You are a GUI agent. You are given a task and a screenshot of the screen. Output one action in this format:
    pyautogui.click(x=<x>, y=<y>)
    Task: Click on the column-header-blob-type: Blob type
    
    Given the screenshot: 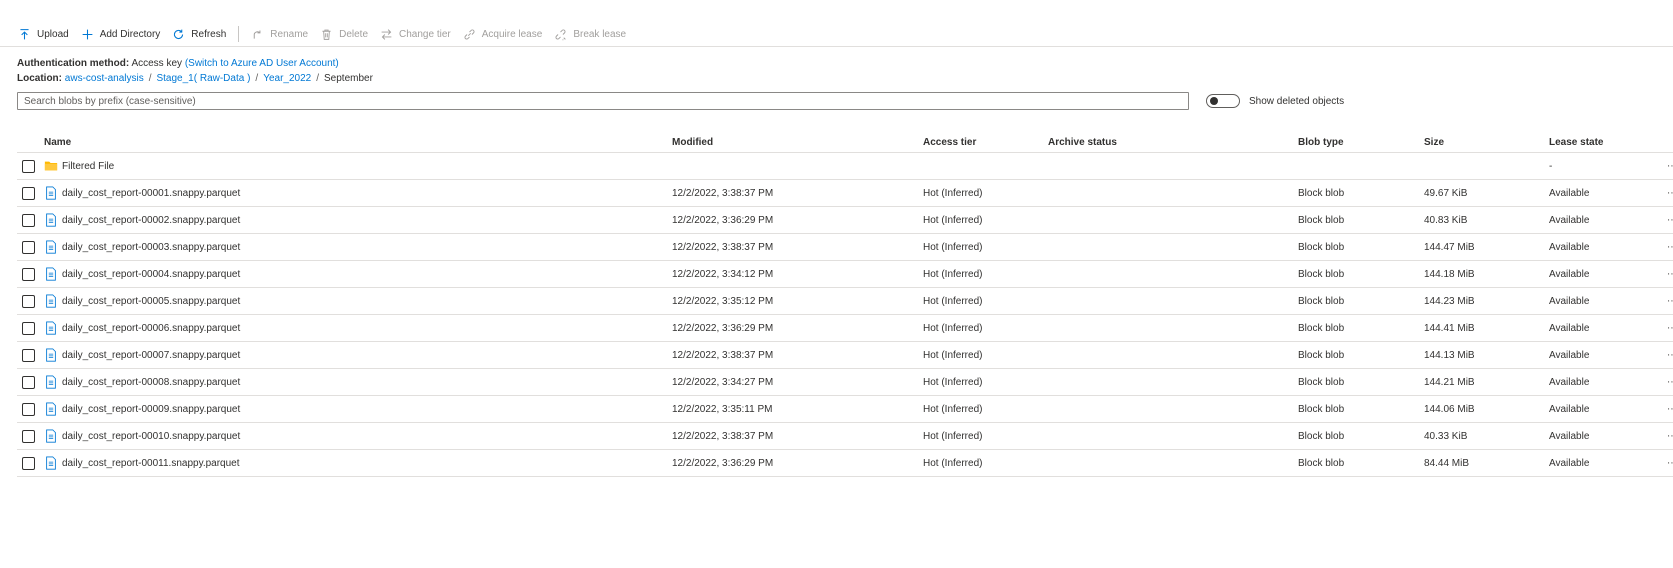 What is the action you would take?
    pyautogui.click(x=1321, y=142)
    